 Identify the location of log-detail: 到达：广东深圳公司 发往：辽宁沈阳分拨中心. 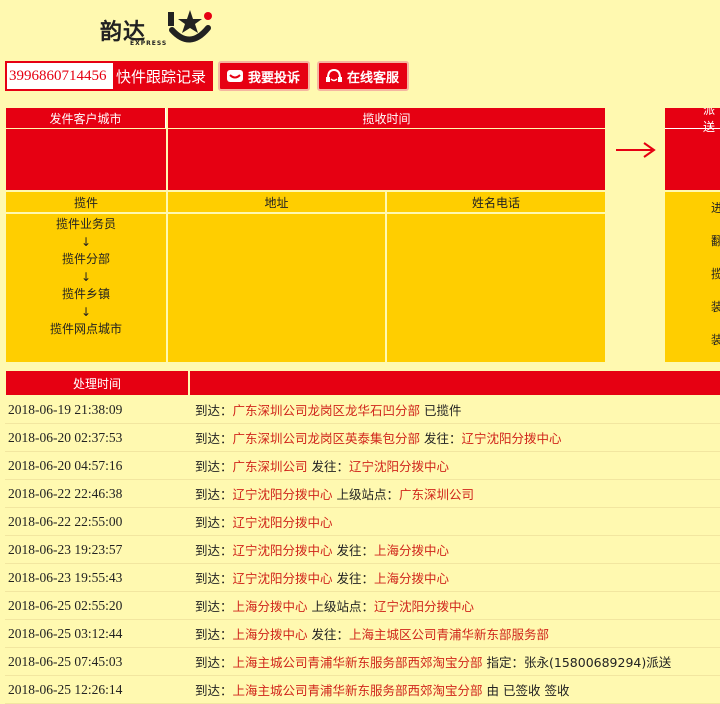
(320, 465).